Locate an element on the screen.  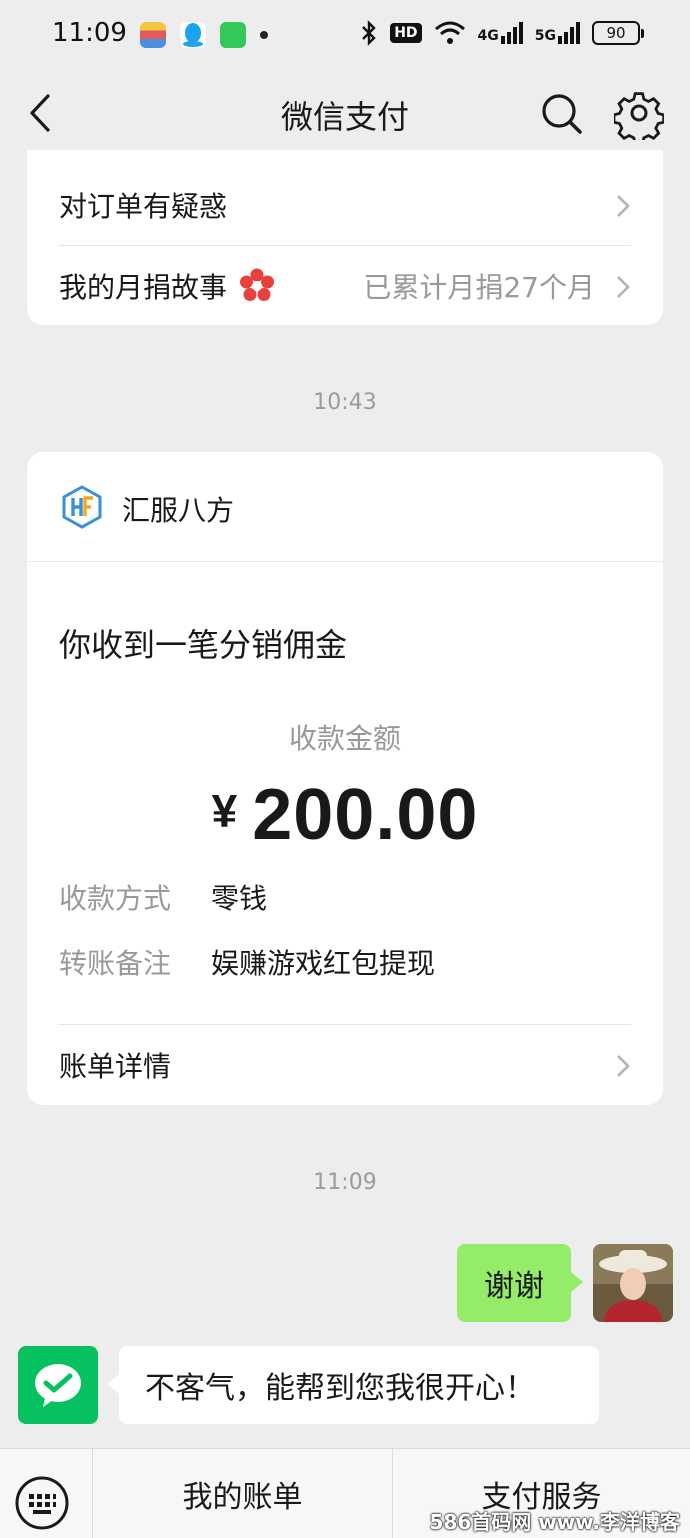
wechat-pay-avatar is located at coordinates (58, 1385).